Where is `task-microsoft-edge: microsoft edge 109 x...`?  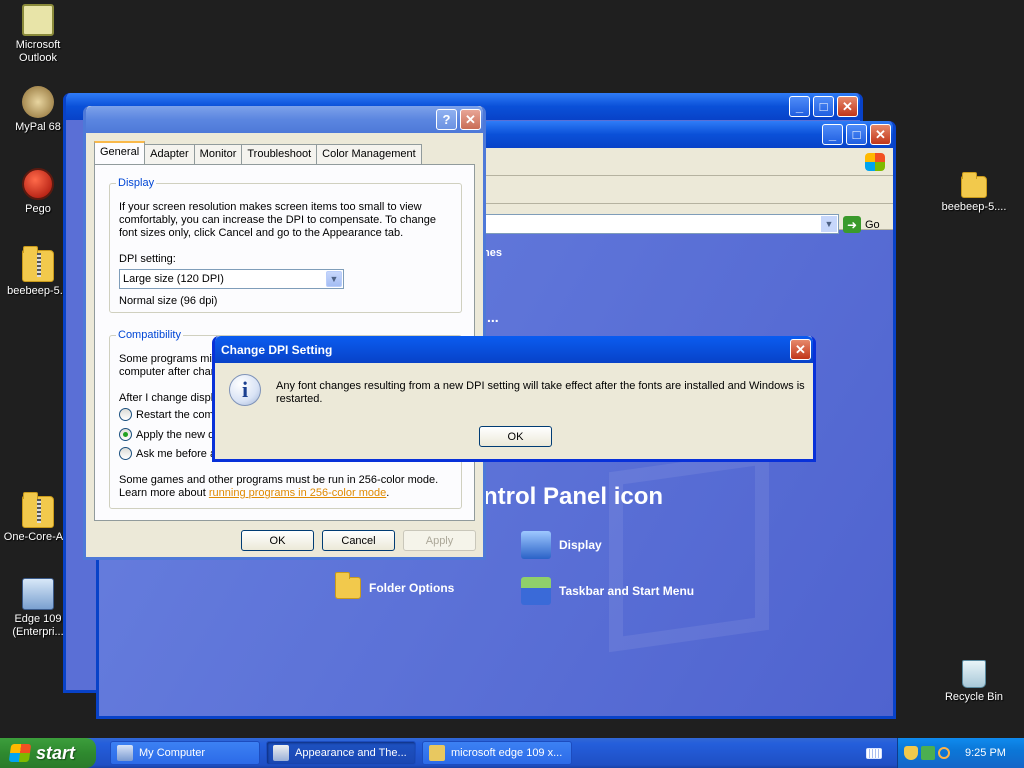
task-microsoft-edge: microsoft edge 109 x... is located at coordinates (497, 753).